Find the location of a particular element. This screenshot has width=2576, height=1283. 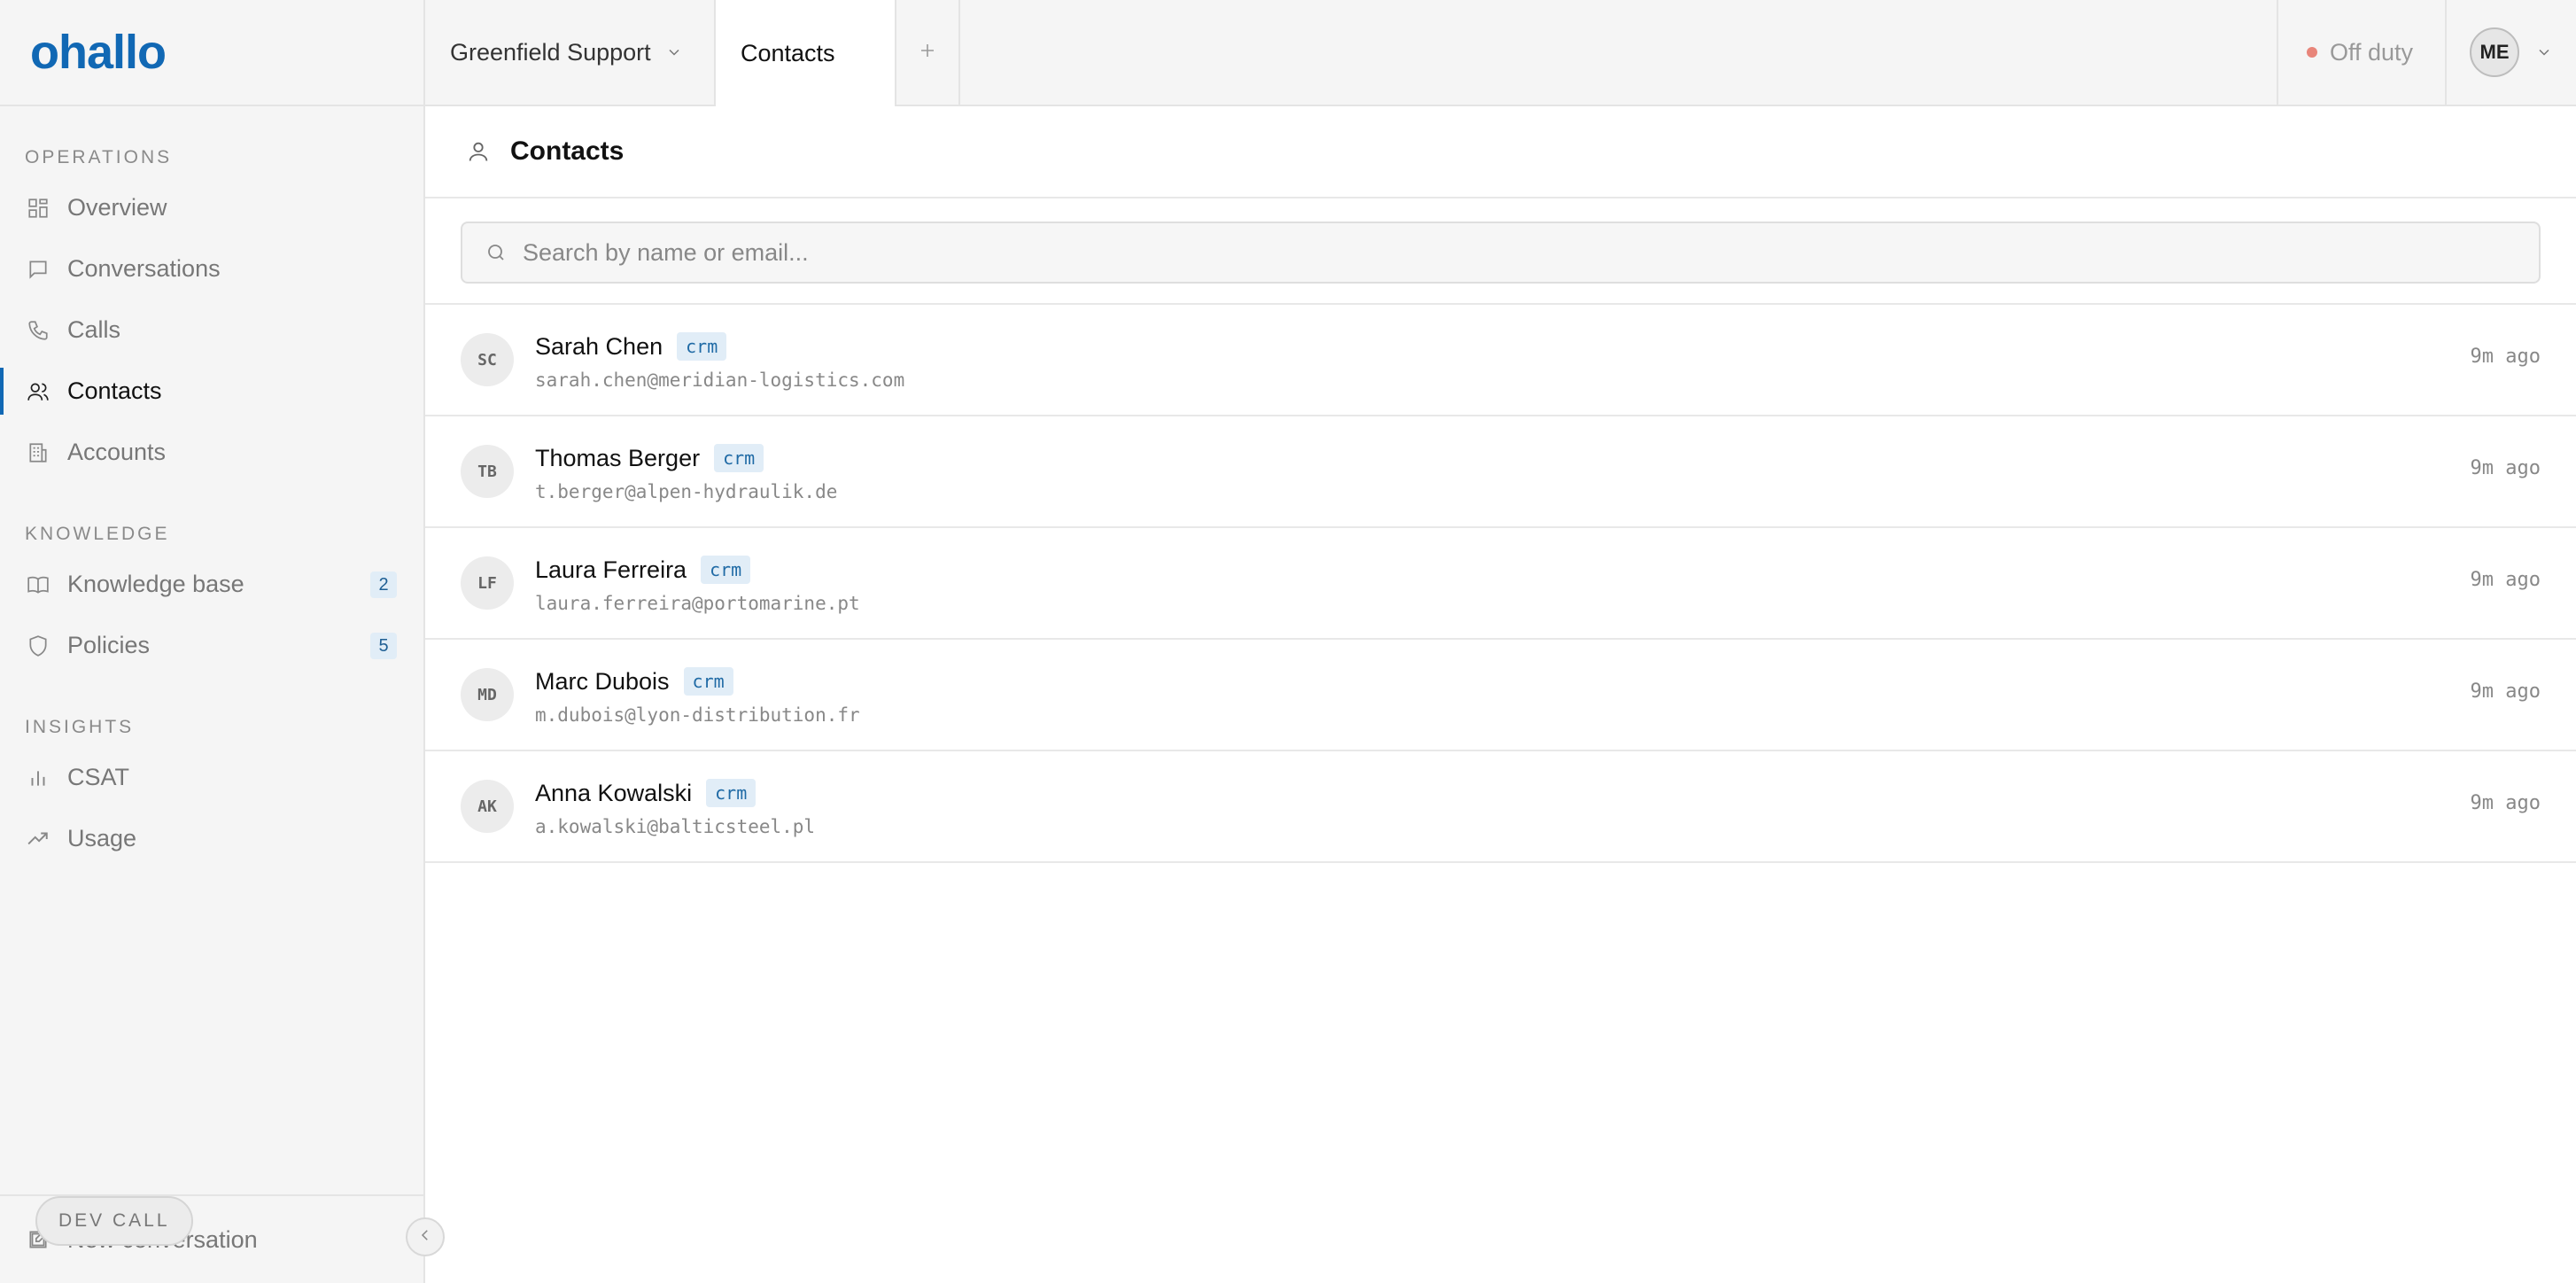

section-label-operations: OPERATIONS is located at coordinates (99, 157).